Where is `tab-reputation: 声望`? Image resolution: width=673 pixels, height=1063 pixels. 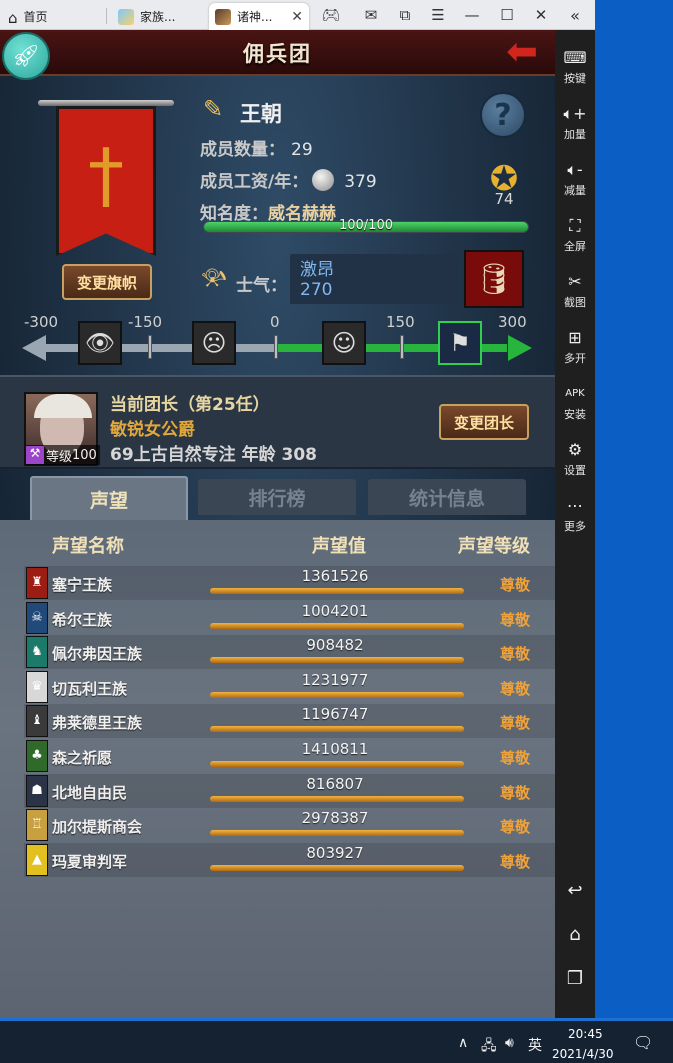 tab-reputation: 声望 is located at coordinates (109, 498).